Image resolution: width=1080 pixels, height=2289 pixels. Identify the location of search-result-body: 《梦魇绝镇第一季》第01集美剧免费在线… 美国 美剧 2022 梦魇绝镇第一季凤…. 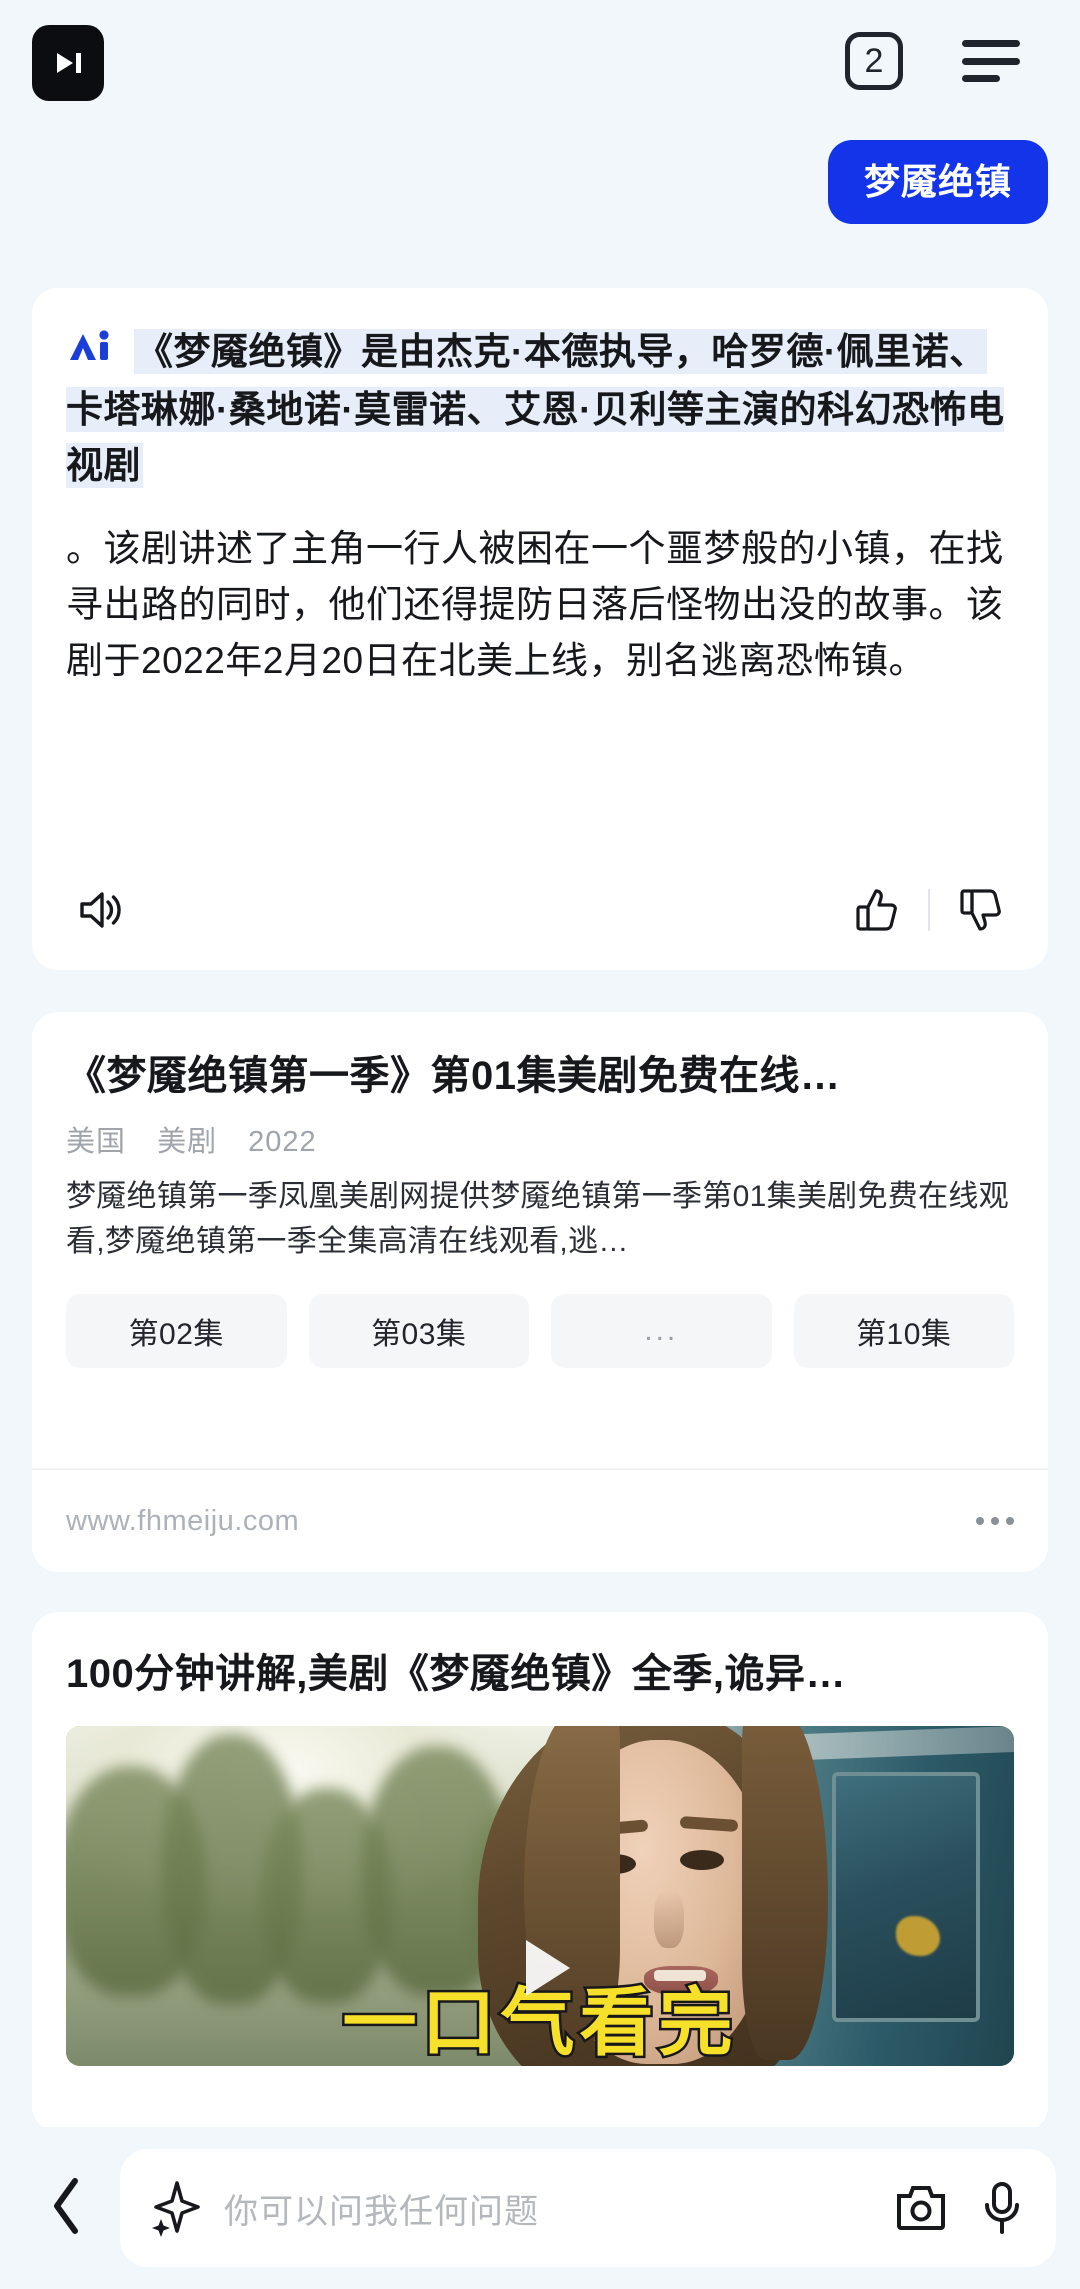
(540, 1190).